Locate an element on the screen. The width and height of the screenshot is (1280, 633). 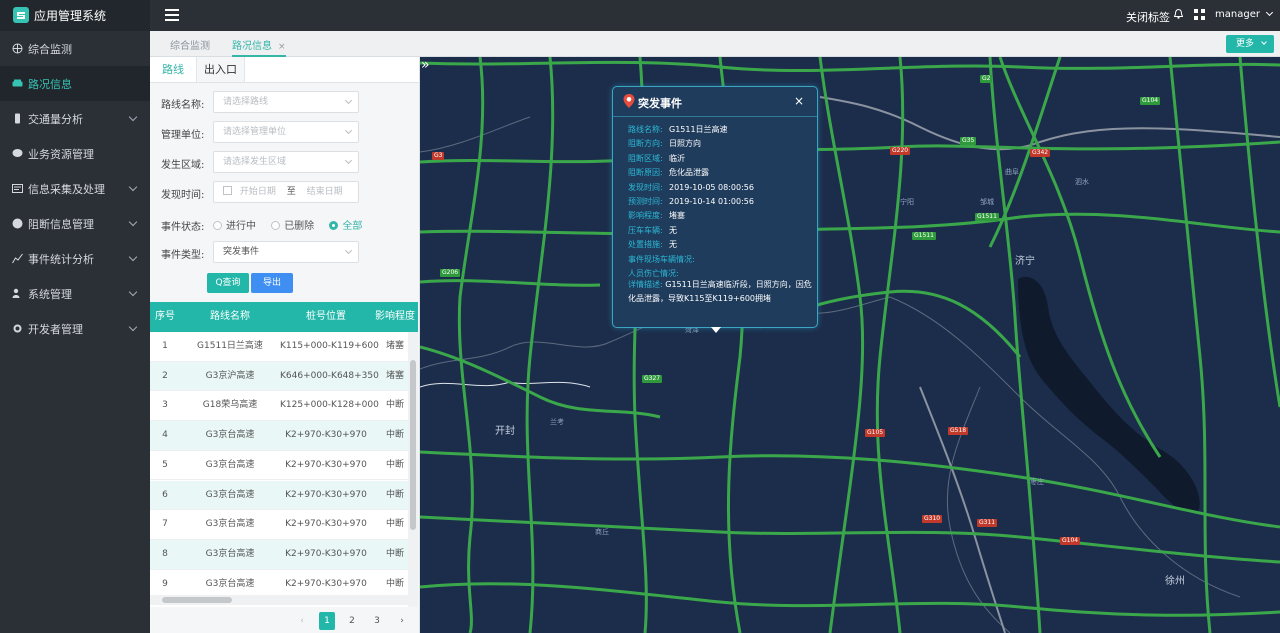
sidebar-item: 交通量分析 is located at coordinates (75, 118).